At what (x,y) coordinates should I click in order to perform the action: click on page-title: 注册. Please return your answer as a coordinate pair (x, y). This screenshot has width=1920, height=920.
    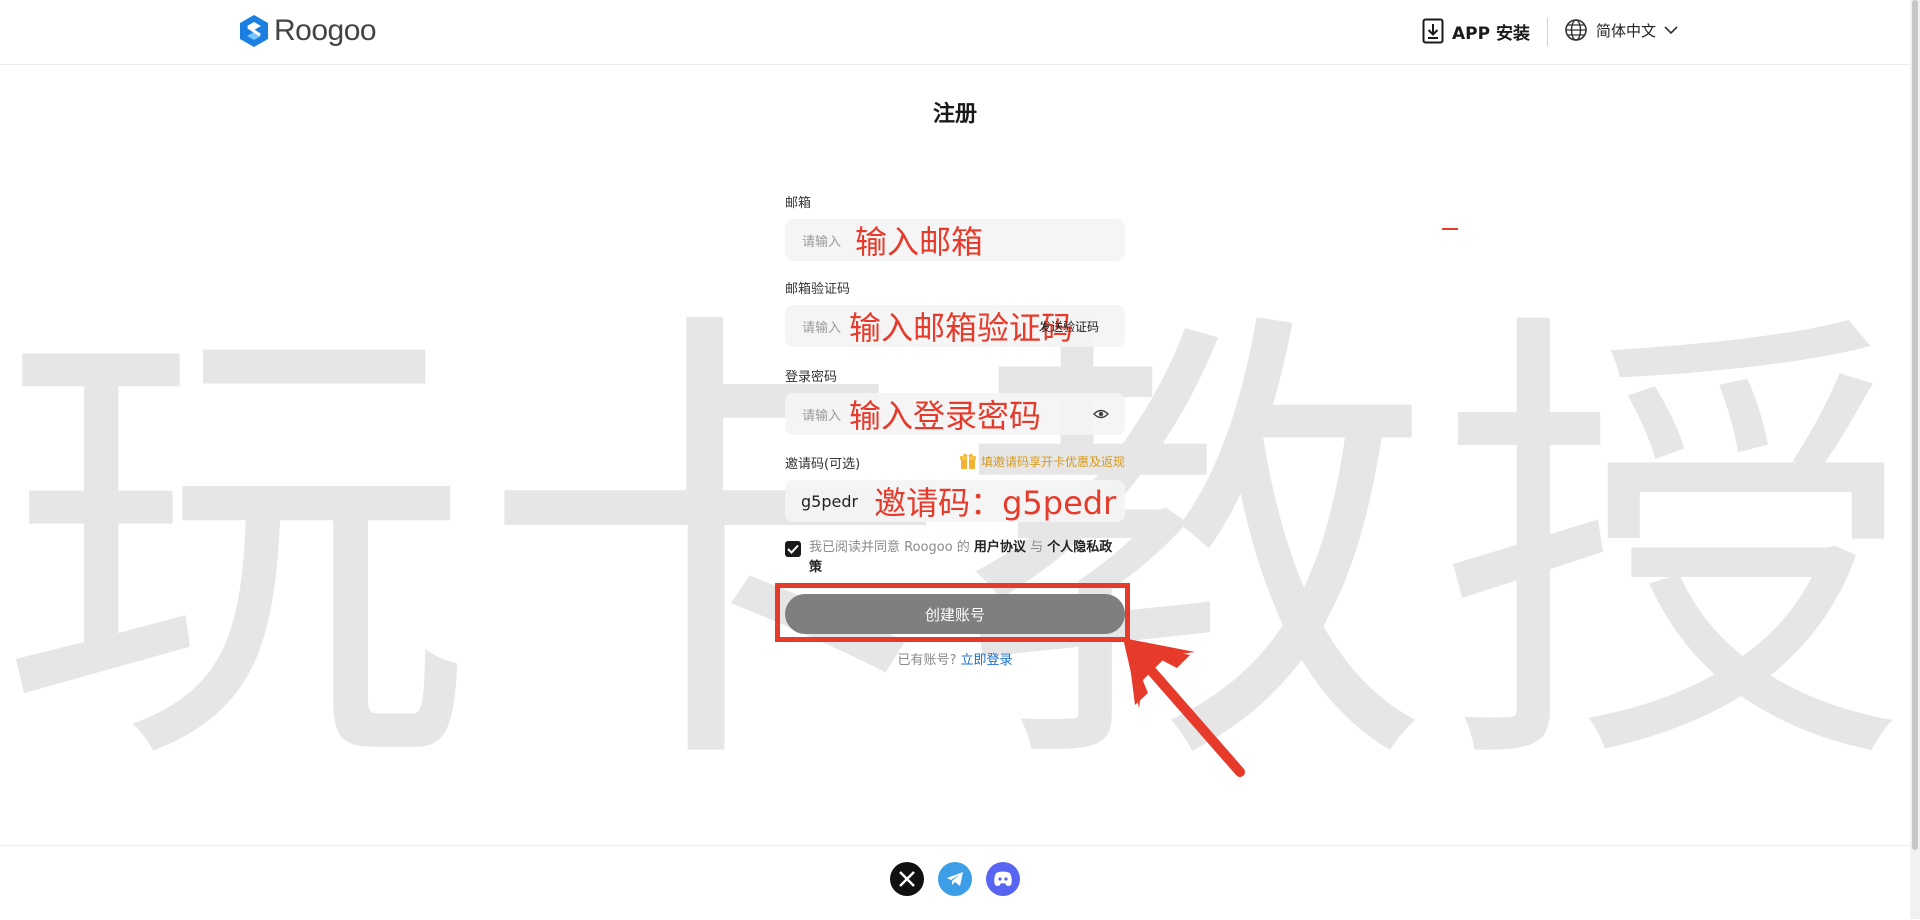
    Looking at the image, I should click on (954, 114).